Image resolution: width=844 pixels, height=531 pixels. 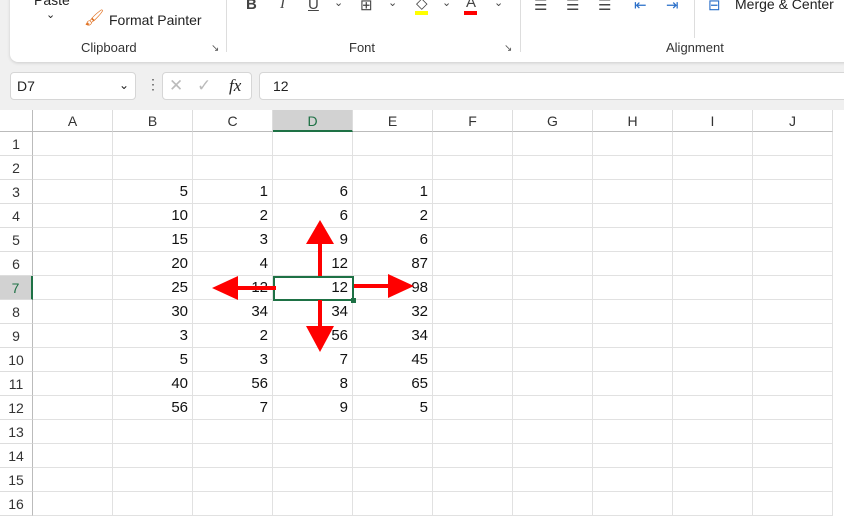 I want to click on right-arrow-icon, so click(x=401, y=286).